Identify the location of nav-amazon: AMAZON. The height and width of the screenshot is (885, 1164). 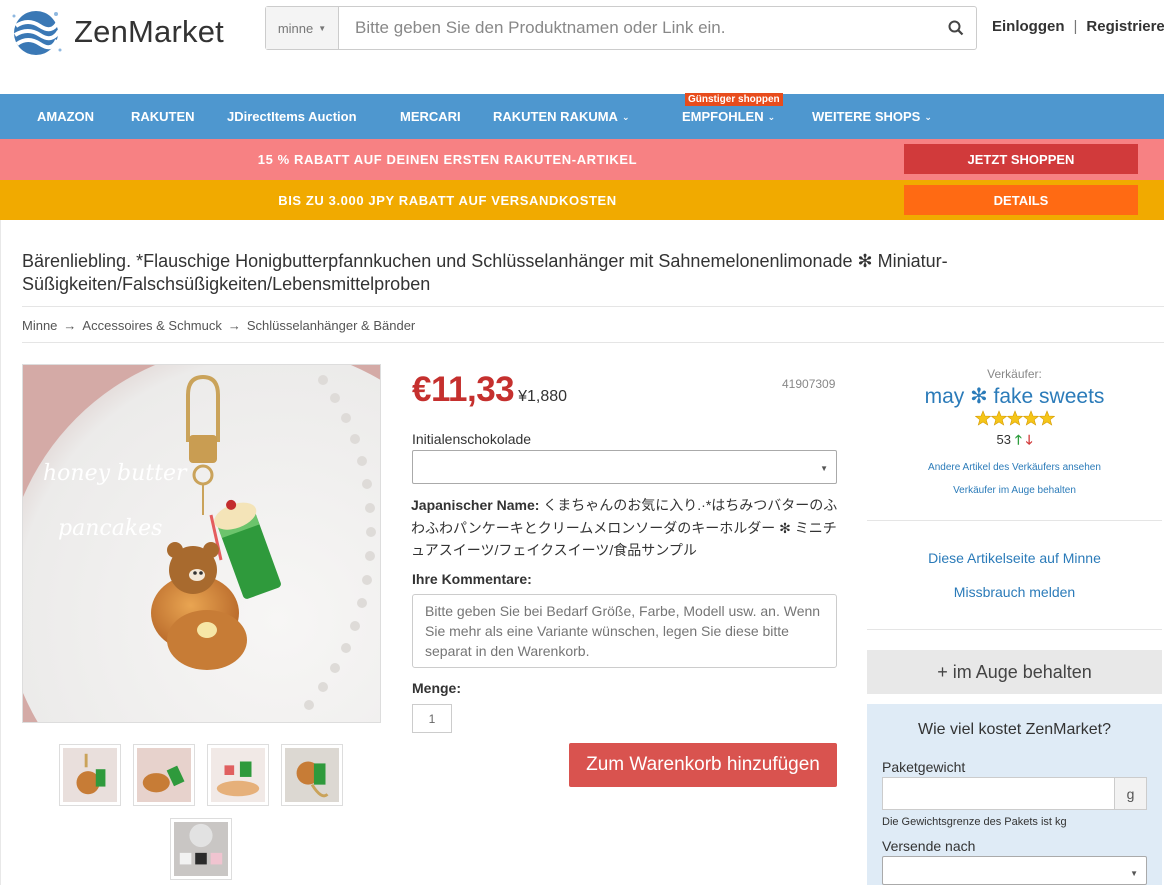
(65, 116).